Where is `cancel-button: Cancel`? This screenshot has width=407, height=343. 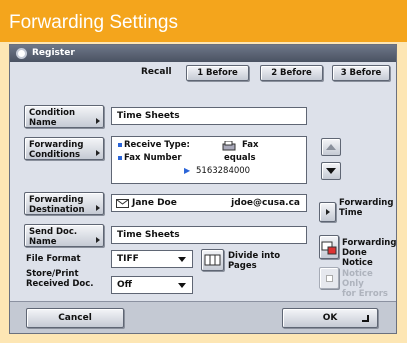
cancel-button: Cancel is located at coordinates (75, 318).